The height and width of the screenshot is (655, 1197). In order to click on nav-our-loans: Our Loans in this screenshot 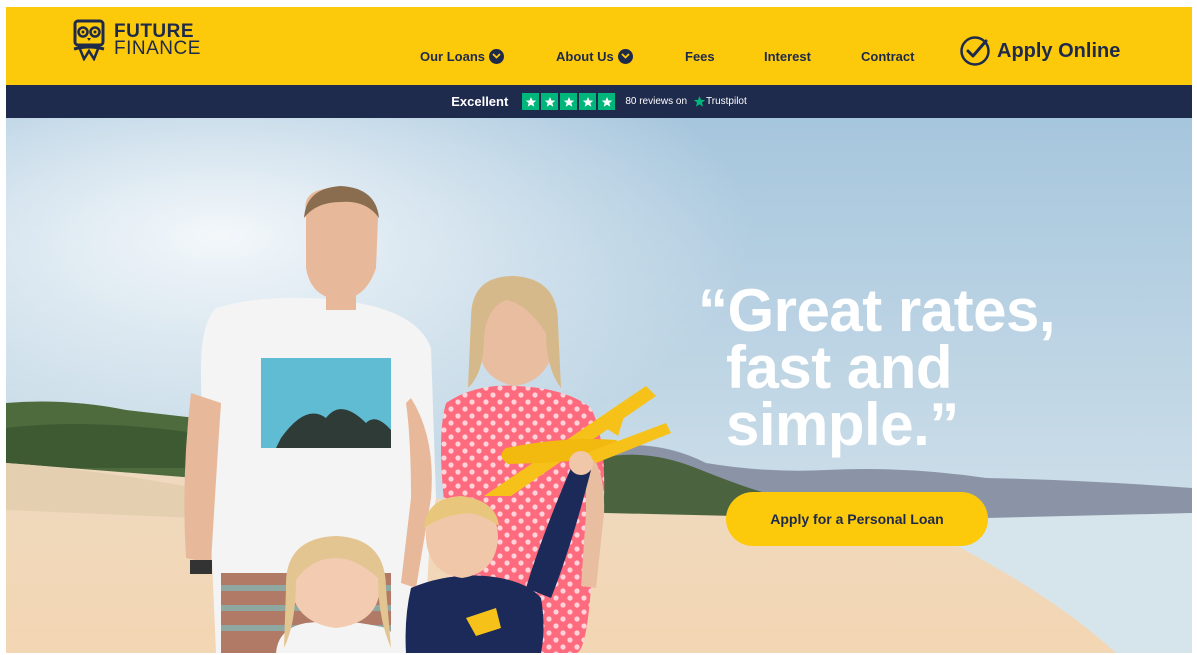, I will do `click(462, 56)`.